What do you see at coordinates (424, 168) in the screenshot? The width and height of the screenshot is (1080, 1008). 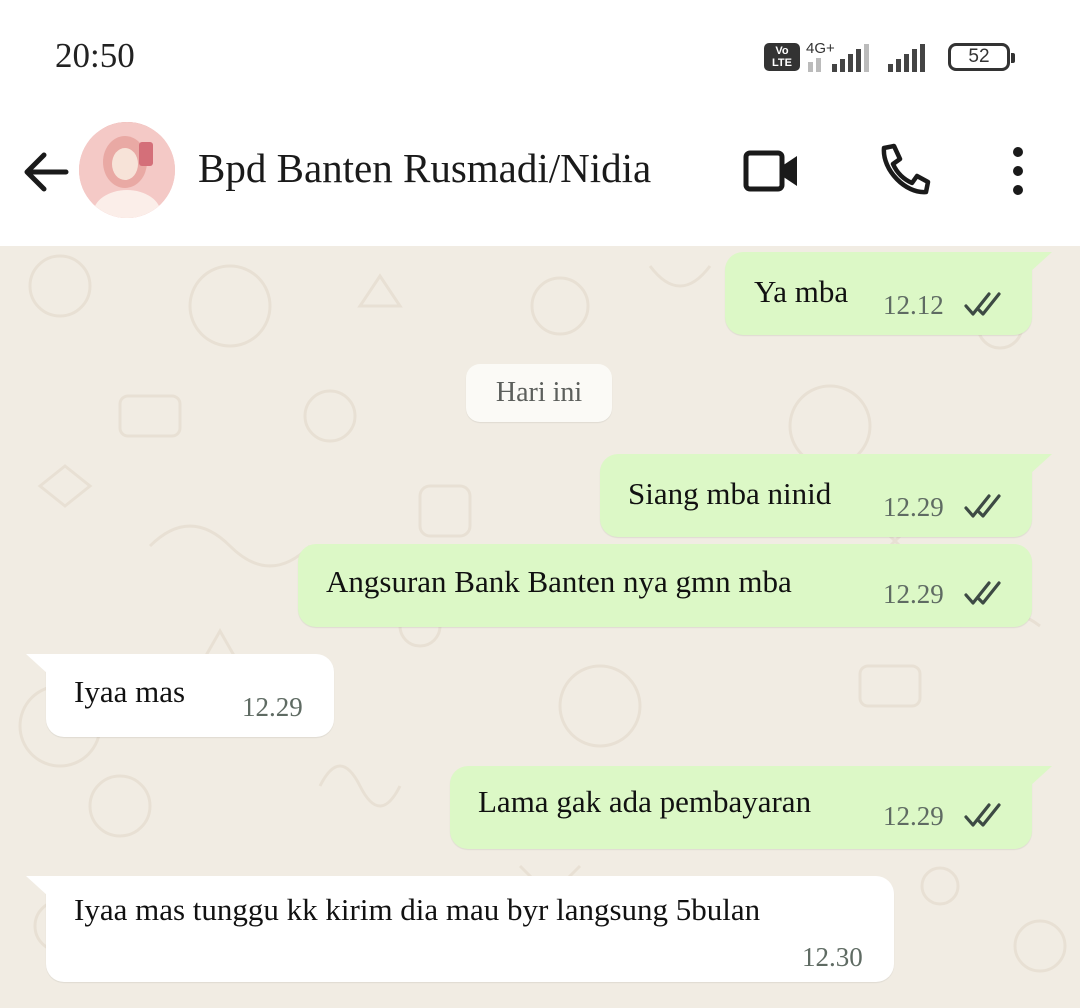 I see `contact-name: Bpd Banten Rusmadi/Nidia` at bounding box center [424, 168].